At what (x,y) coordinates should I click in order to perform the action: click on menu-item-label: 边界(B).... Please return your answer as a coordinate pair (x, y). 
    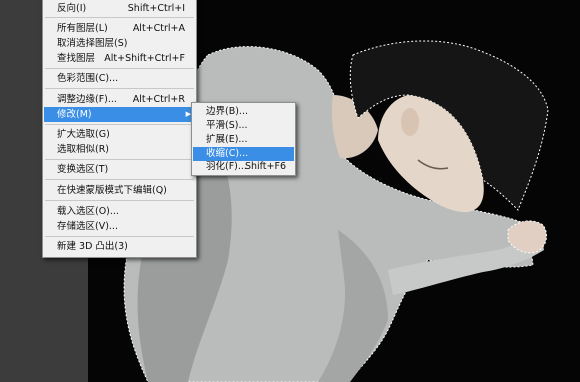
    Looking at the image, I should click on (227, 111).